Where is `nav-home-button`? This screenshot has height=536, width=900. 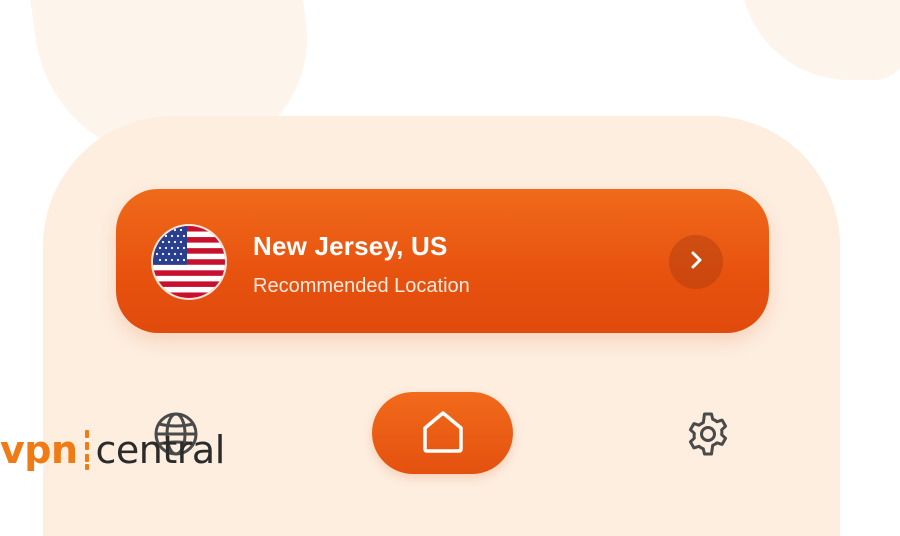
nav-home-button is located at coordinates (442, 433).